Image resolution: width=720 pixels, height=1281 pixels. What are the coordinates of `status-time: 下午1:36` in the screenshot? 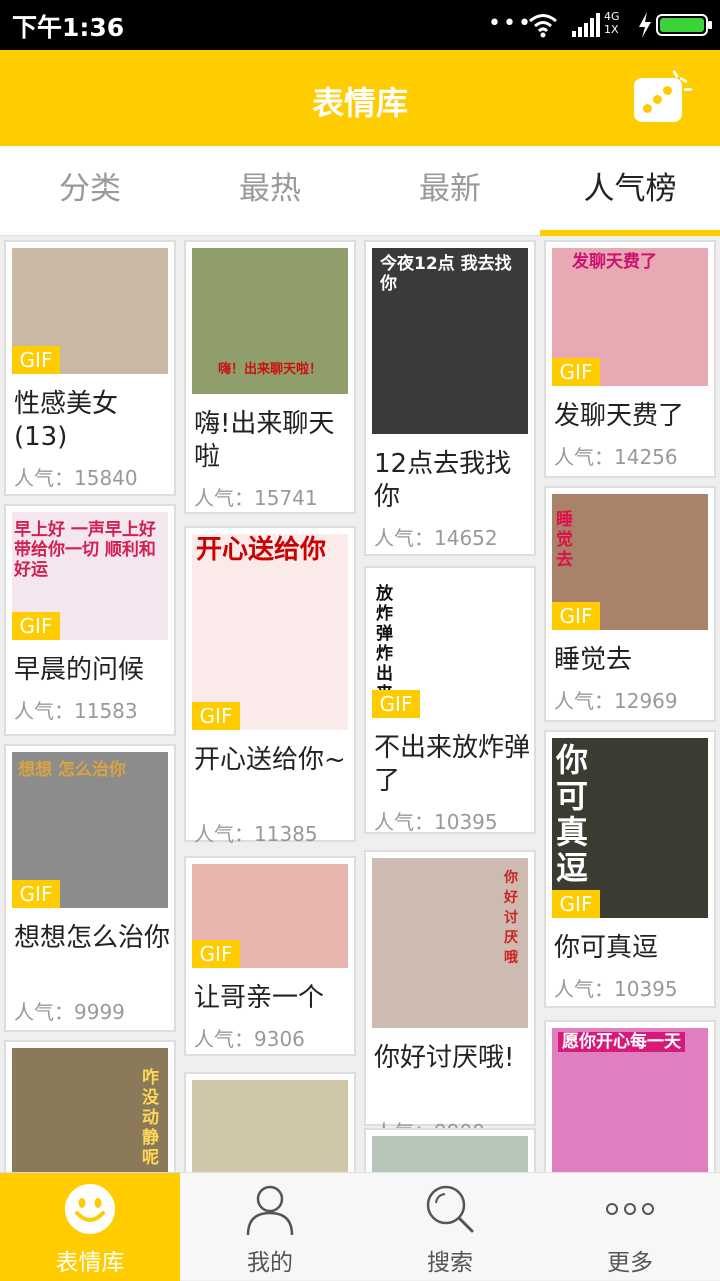 It's located at (68, 27).